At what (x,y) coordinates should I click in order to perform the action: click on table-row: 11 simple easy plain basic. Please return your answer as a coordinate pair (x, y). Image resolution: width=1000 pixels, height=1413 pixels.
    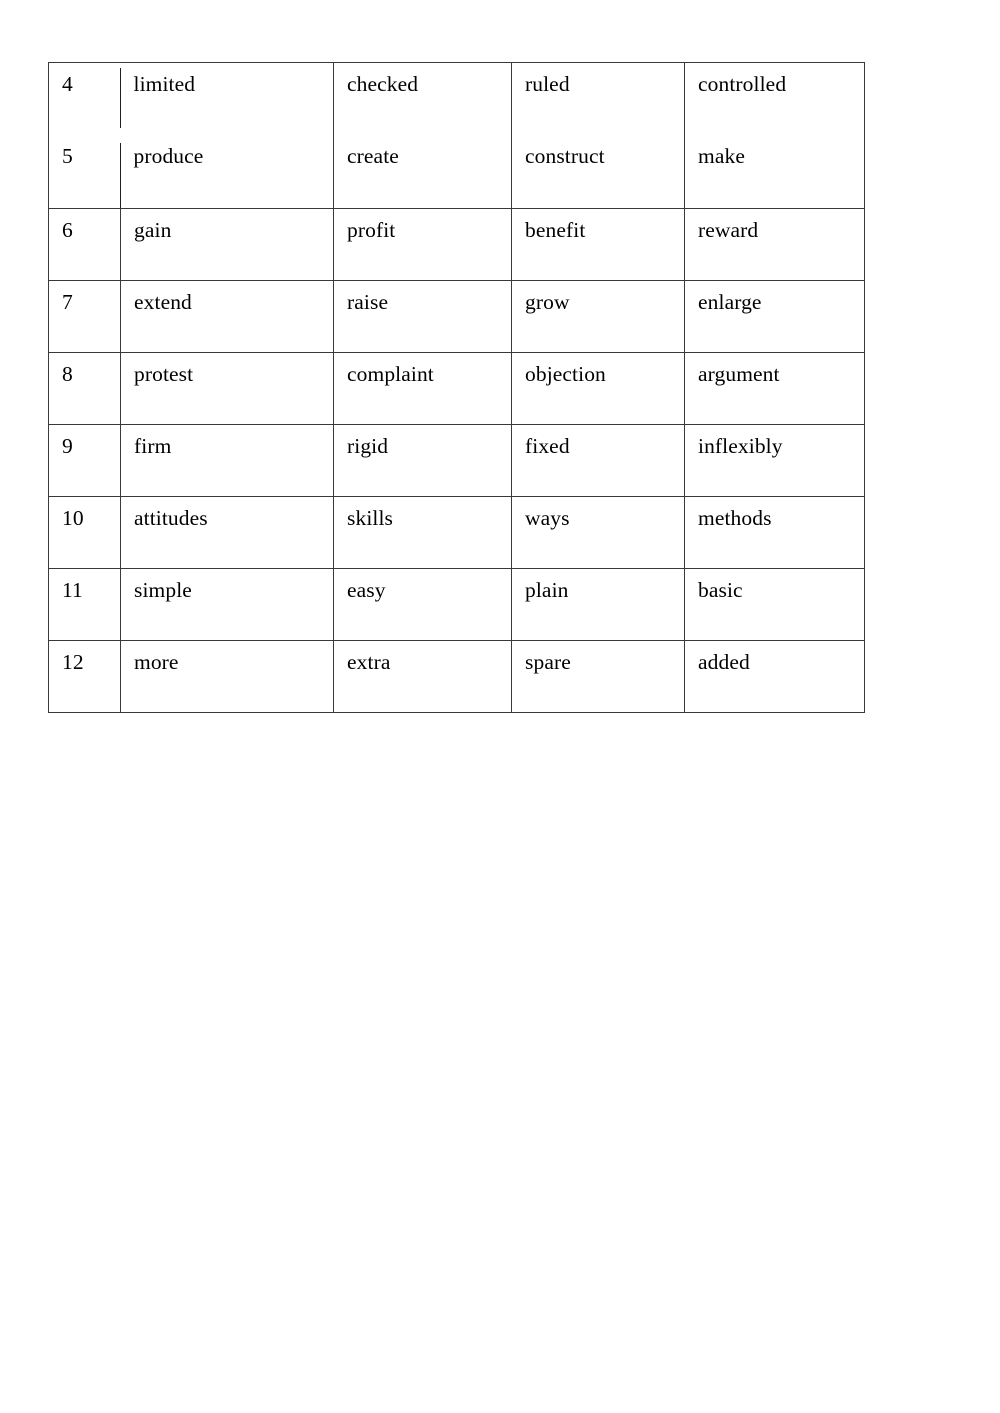
    Looking at the image, I should click on (456, 604).